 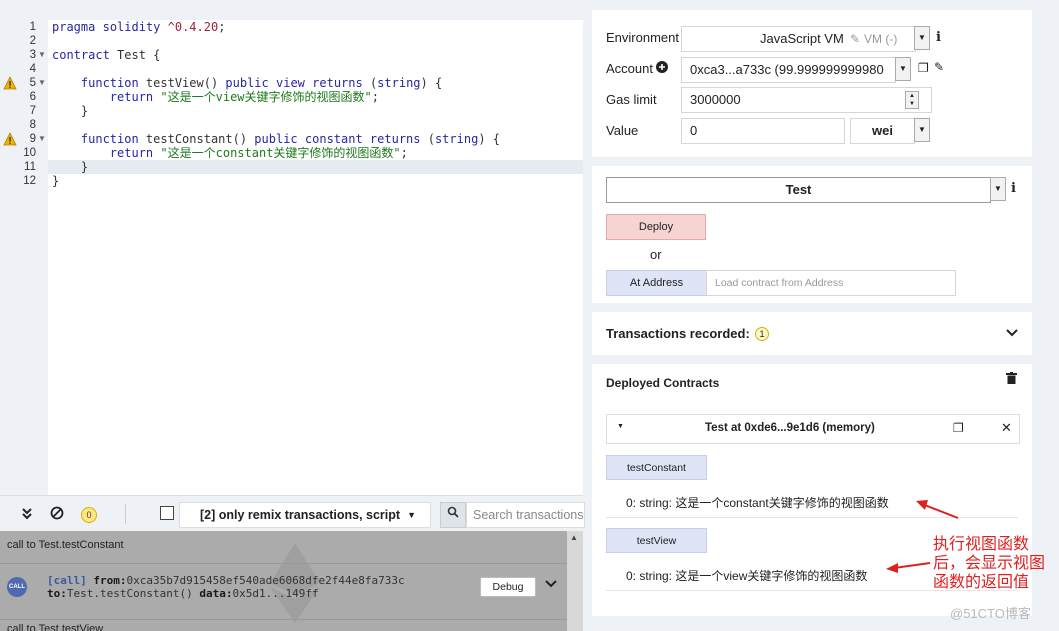 I want to click on data-value: 0x5d1...149ff, so click(x=275, y=593).